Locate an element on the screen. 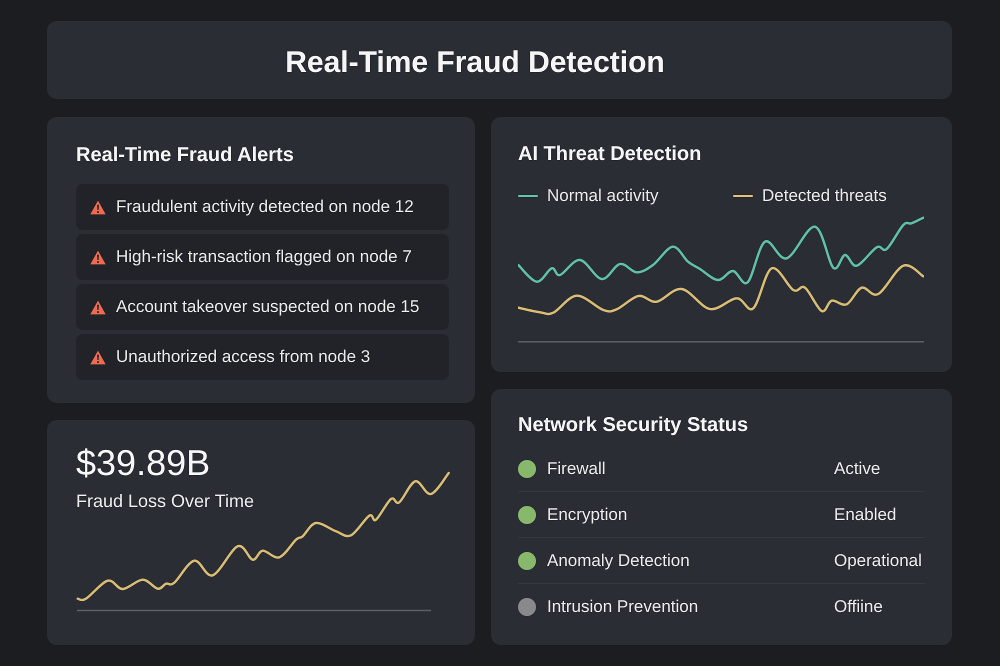 The image size is (1000, 666). alert-text: Account takeover suspected on node 15 is located at coordinates (268, 307).